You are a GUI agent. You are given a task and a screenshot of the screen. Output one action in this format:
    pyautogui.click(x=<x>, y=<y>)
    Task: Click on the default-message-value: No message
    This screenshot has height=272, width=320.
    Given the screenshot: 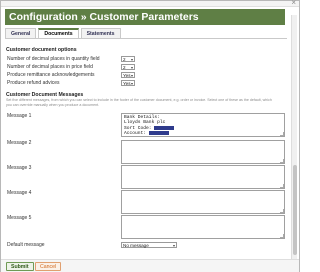 What is the action you would take?
    pyautogui.click(x=136, y=245)
    